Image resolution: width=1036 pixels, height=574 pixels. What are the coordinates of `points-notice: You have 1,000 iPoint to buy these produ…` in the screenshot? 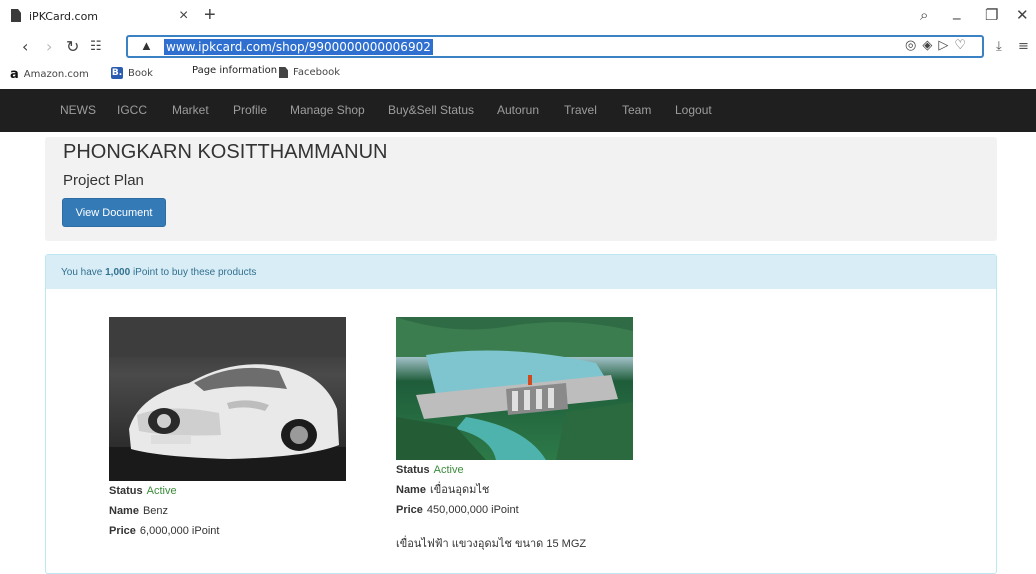 It's located at (521, 272).